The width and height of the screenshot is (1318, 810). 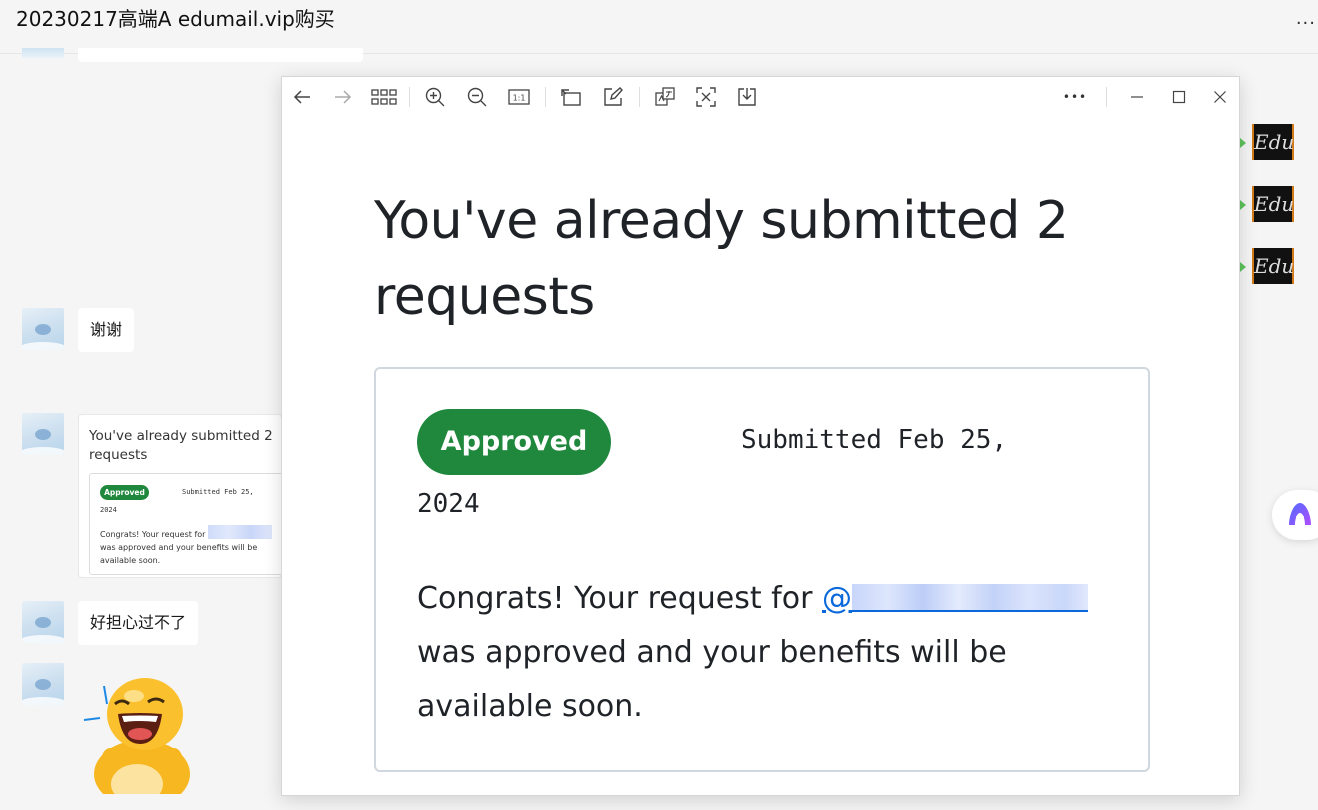 What do you see at coordinates (448, 504) in the screenshot?
I see `submitted-year: 2024` at bounding box center [448, 504].